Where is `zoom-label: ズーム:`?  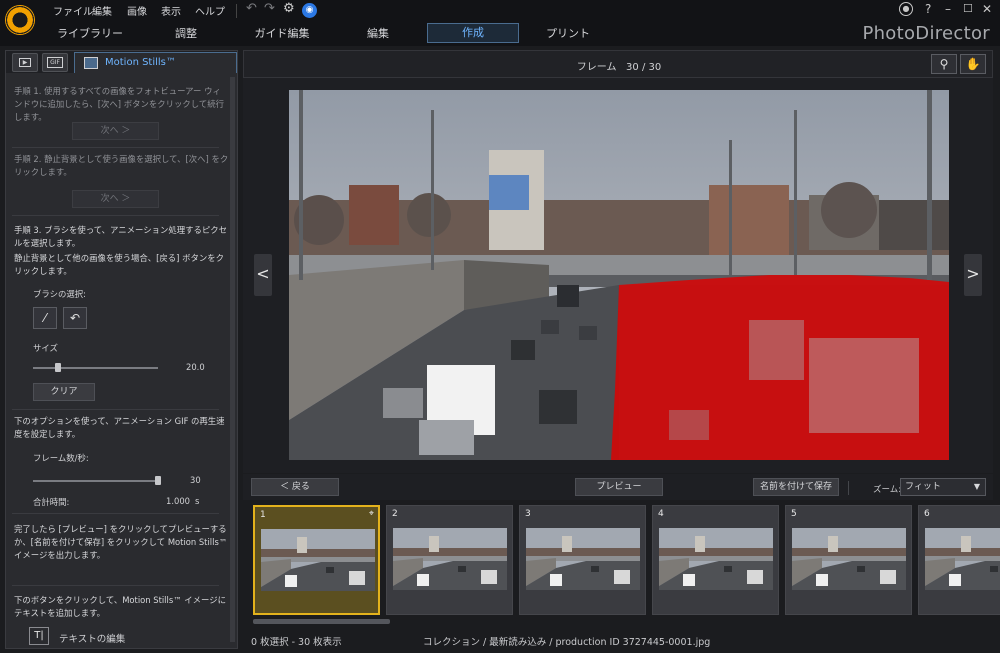
zoom-label: ズーム: is located at coordinates (887, 490).